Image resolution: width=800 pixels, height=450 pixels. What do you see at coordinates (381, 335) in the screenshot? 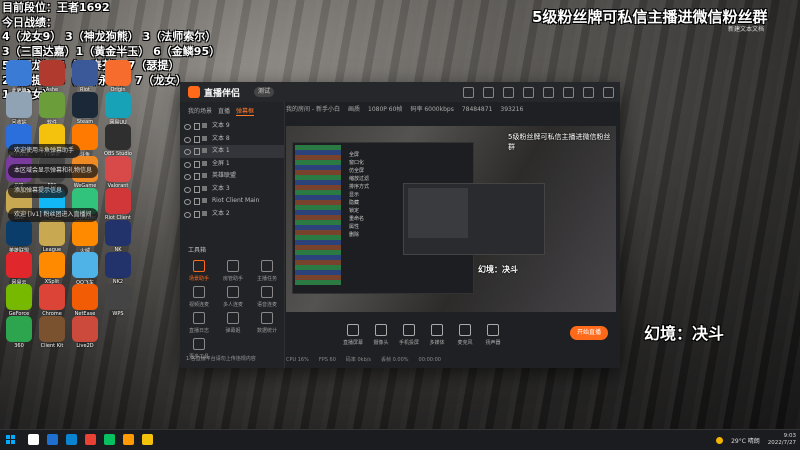
I see `control-button: 摄像头` at bounding box center [381, 335].